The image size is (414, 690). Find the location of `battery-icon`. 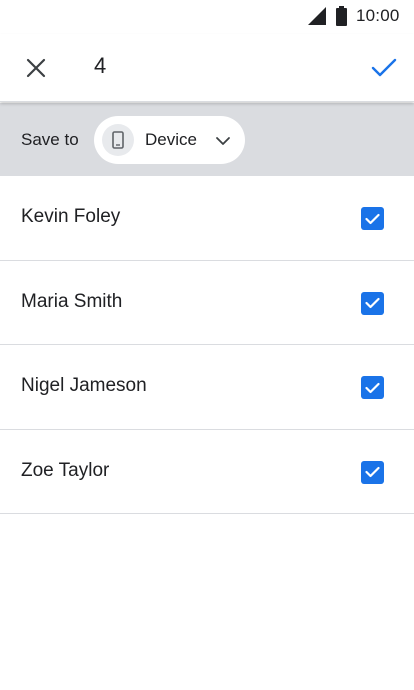

battery-icon is located at coordinates (341, 16).